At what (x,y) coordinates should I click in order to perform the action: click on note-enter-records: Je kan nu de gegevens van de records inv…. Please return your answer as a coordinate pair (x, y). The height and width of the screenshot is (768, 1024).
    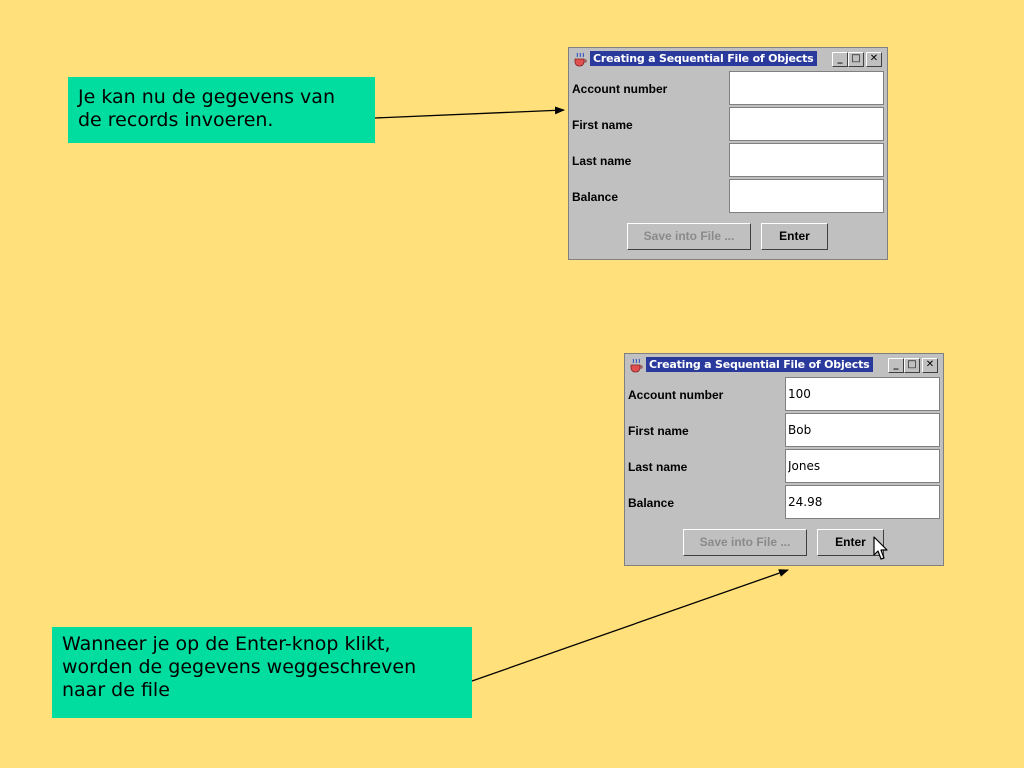
    Looking at the image, I should click on (221, 110).